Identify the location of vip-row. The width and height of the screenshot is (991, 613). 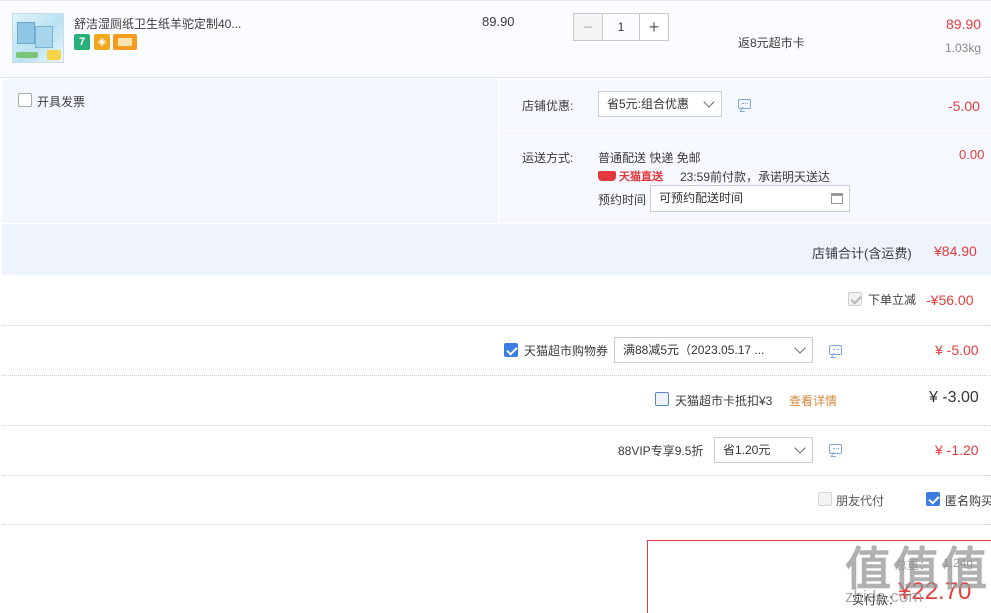
(496, 451).